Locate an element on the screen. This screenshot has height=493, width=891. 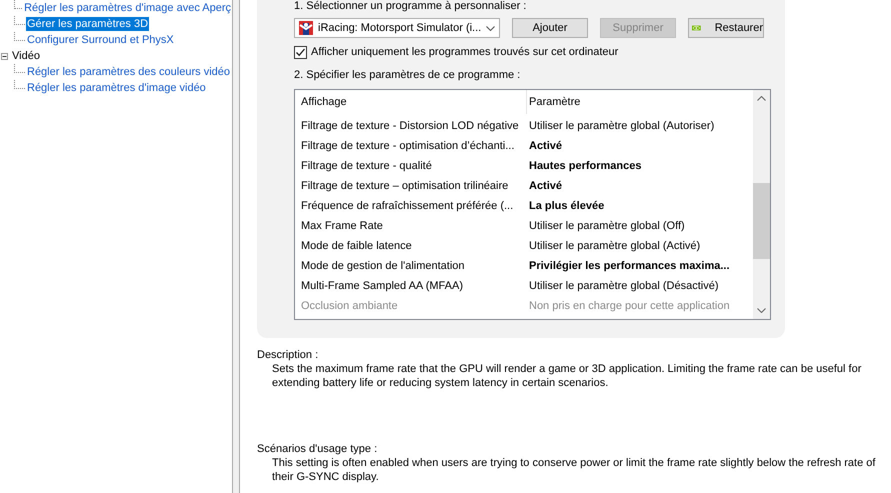
column-header: Affichage is located at coordinates (411, 102).